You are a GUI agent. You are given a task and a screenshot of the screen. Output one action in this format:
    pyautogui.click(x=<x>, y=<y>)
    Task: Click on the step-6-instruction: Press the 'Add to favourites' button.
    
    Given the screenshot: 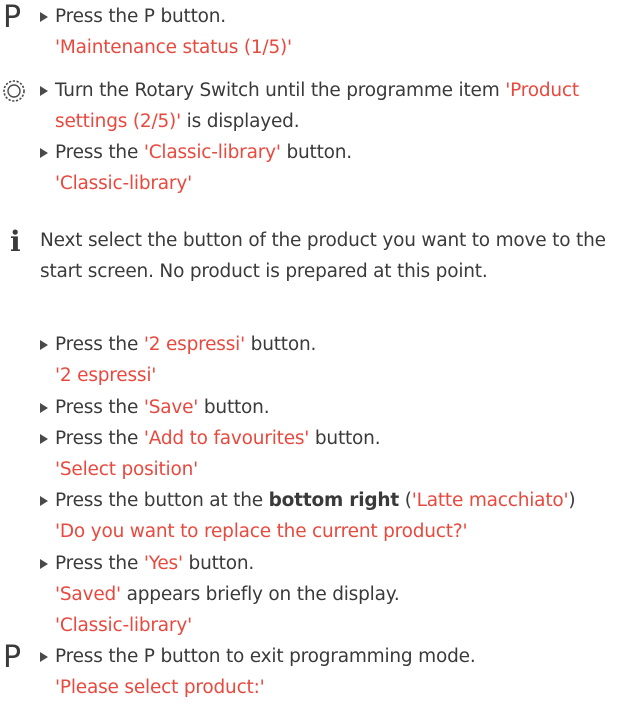 What is the action you would take?
    pyautogui.click(x=218, y=439)
    